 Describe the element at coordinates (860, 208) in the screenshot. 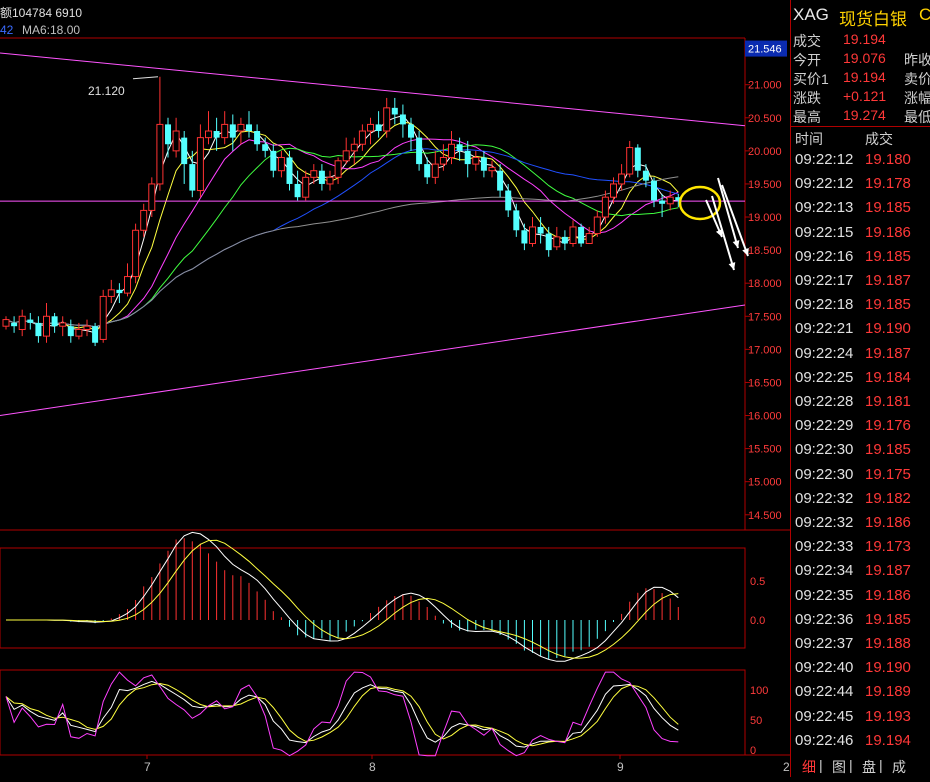

I see `tick-row: 09:22:13 19.185` at that location.